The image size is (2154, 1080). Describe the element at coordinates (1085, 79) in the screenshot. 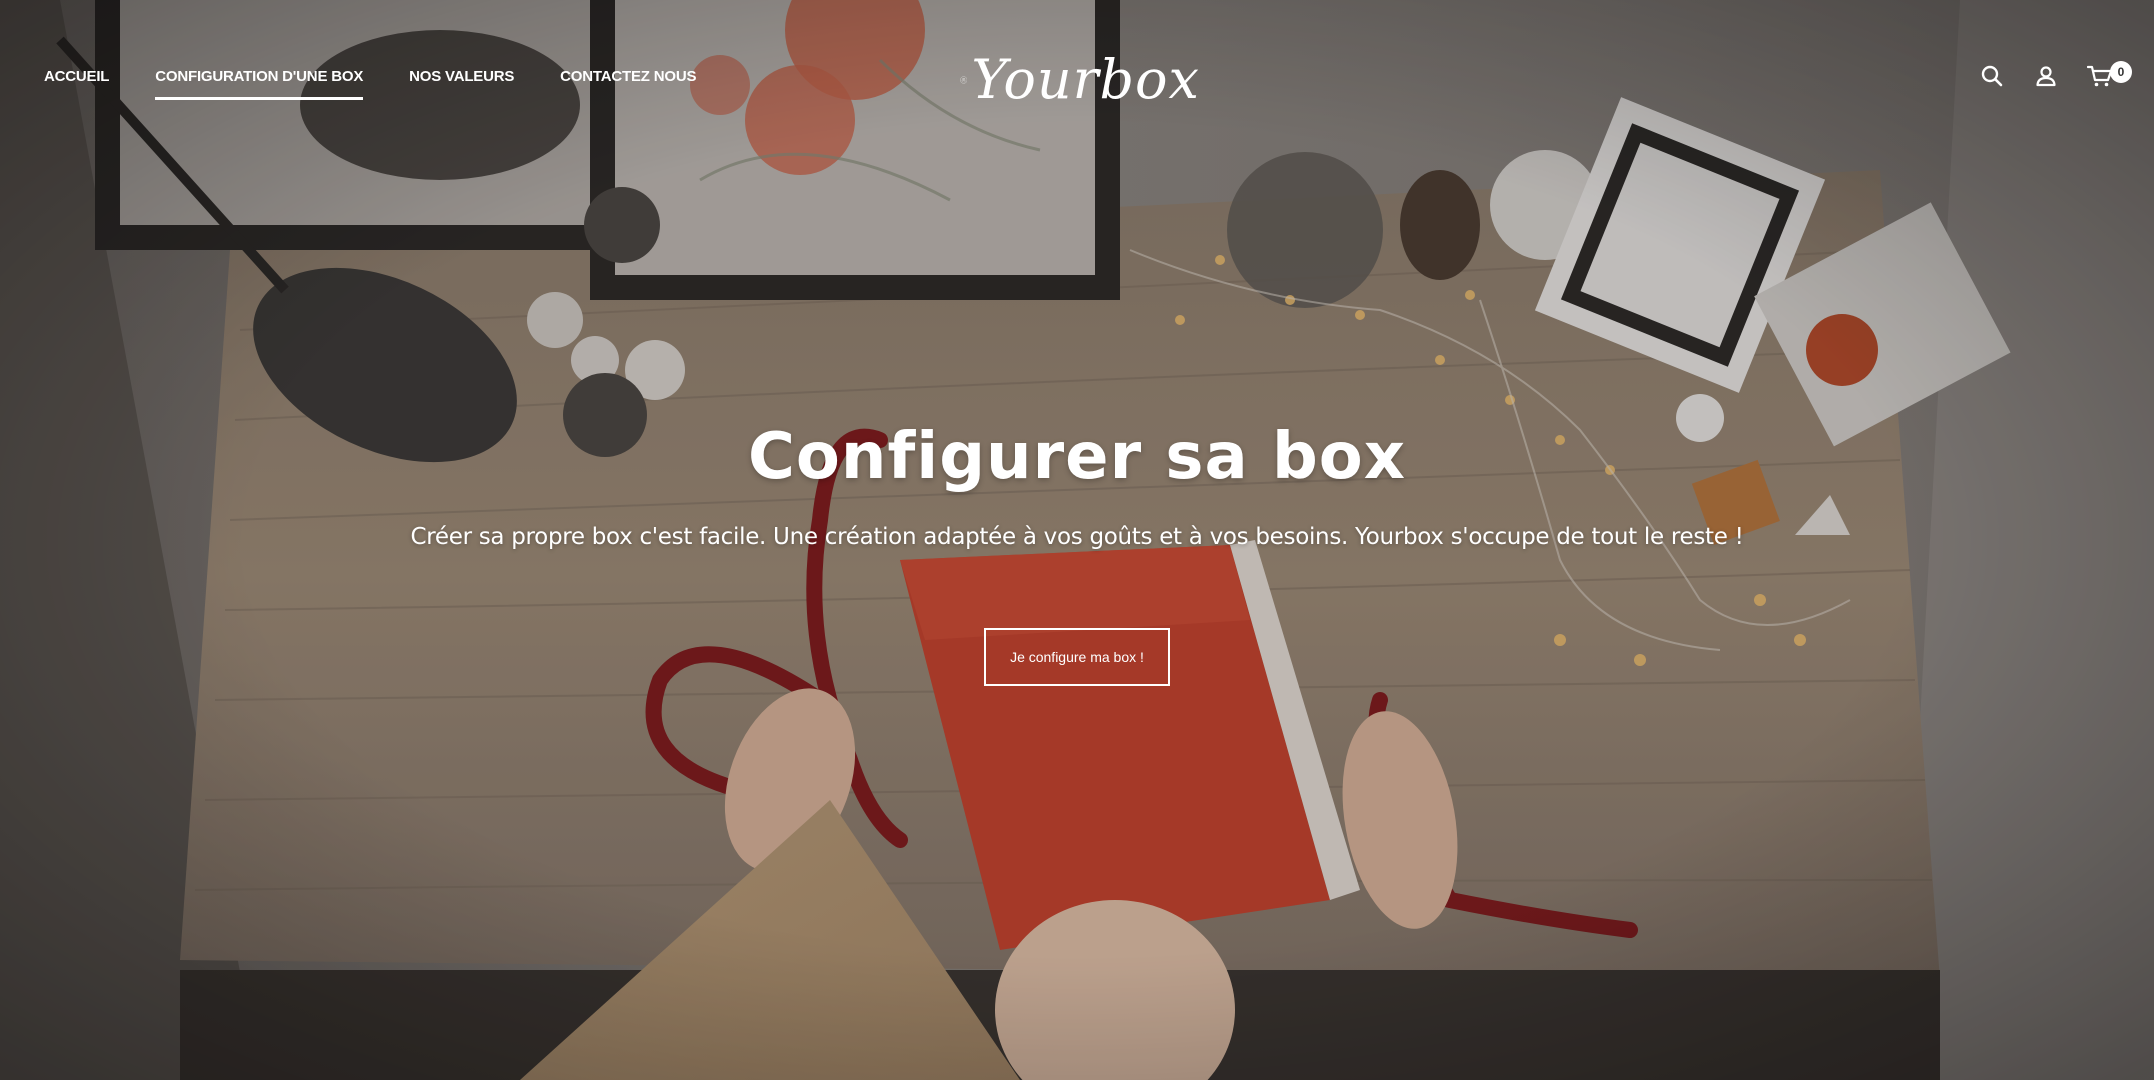

I see `brand-name: Yourbox` at that location.